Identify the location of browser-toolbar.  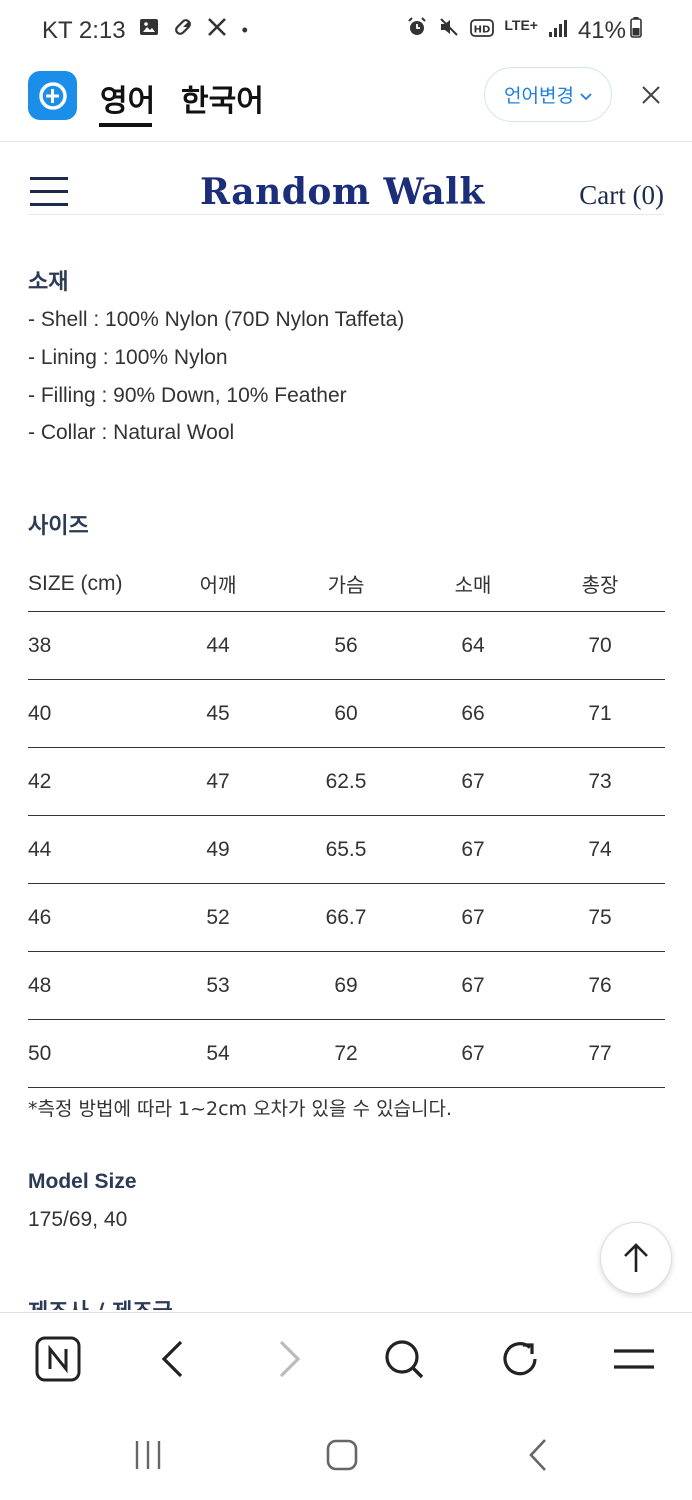
(346, 1359).